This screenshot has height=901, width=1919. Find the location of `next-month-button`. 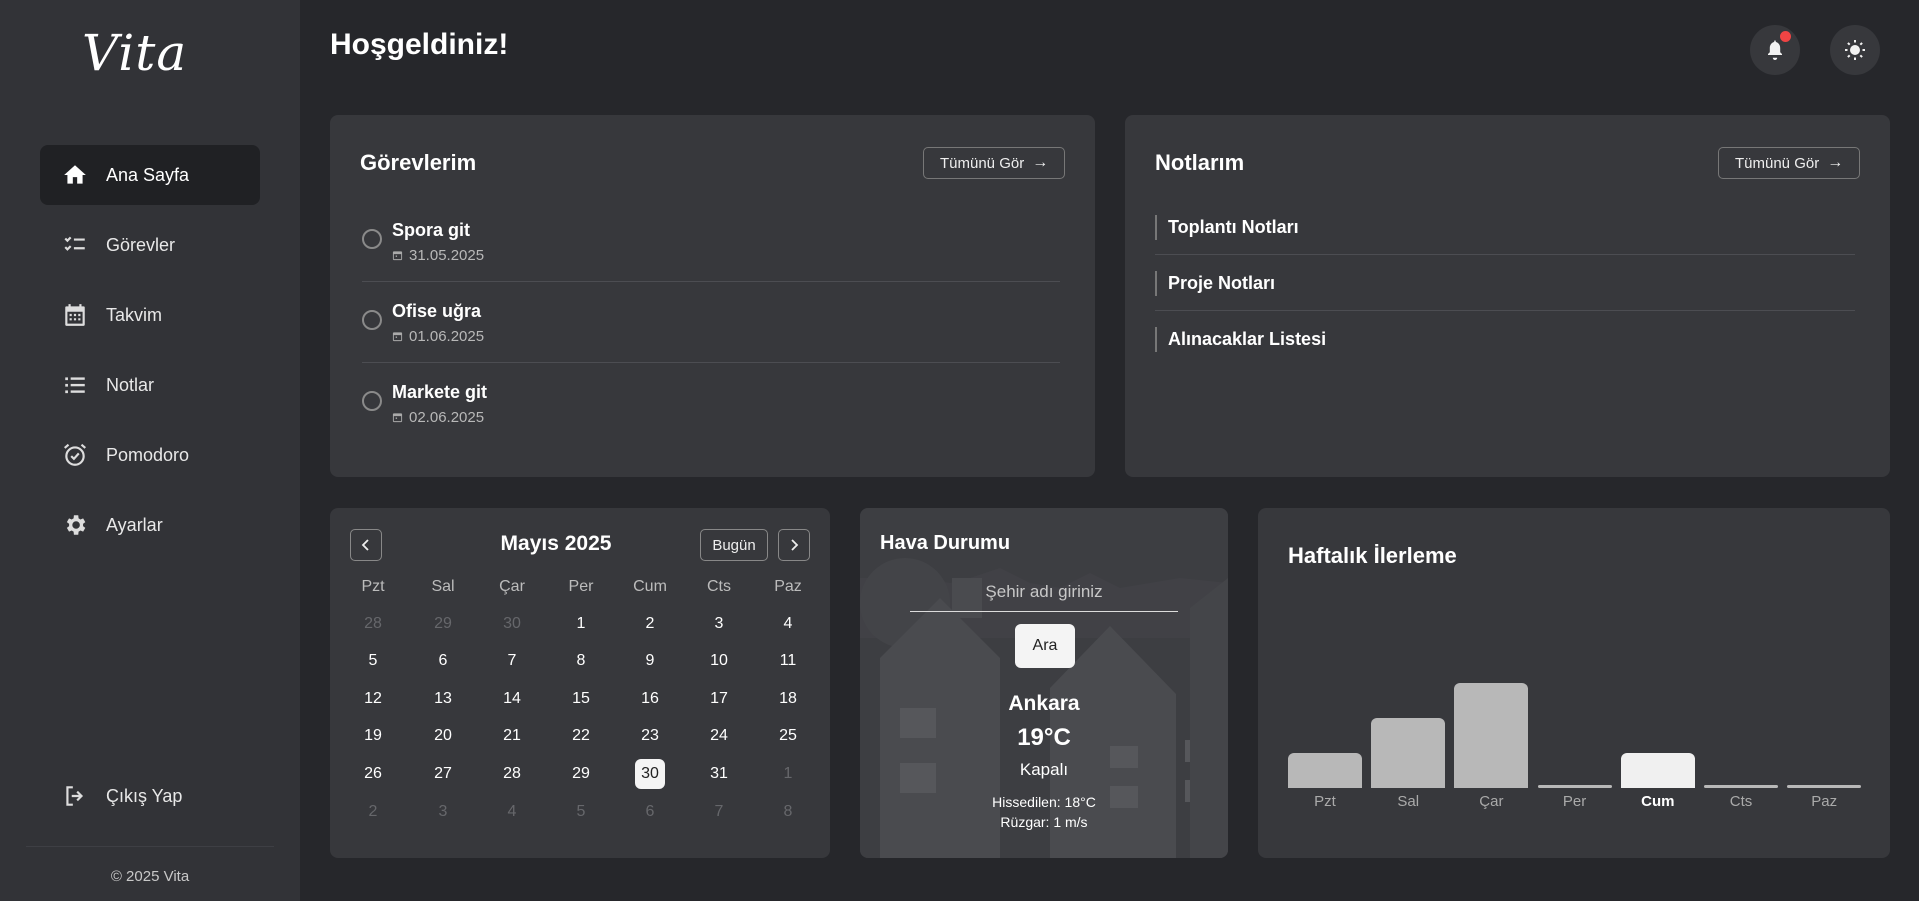

next-month-button is located at coordinates (794, 545).